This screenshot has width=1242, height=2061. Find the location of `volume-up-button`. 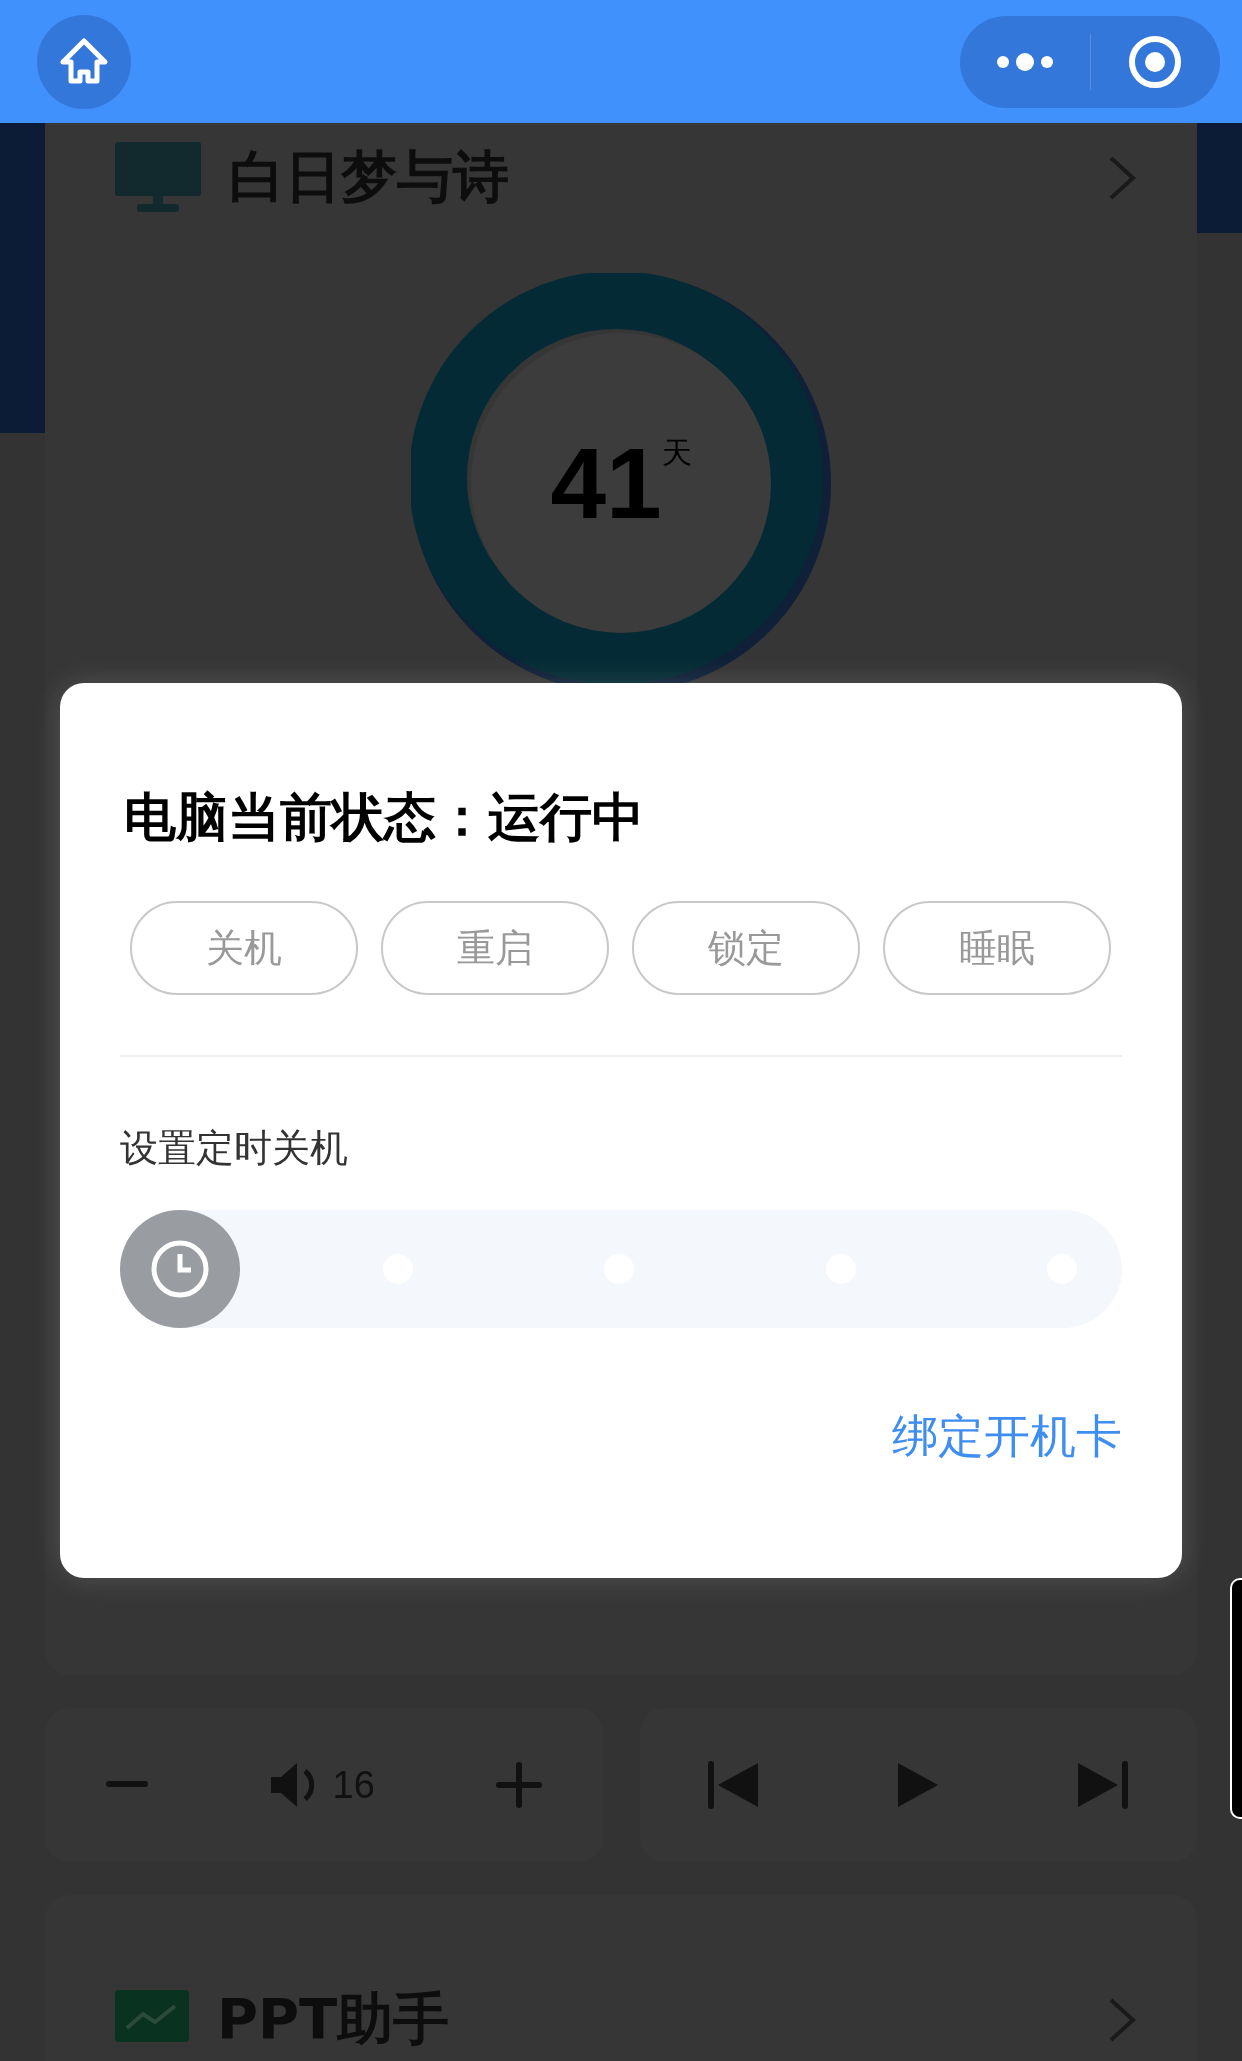

volume-up-button is located at coordinates (518, 1785).